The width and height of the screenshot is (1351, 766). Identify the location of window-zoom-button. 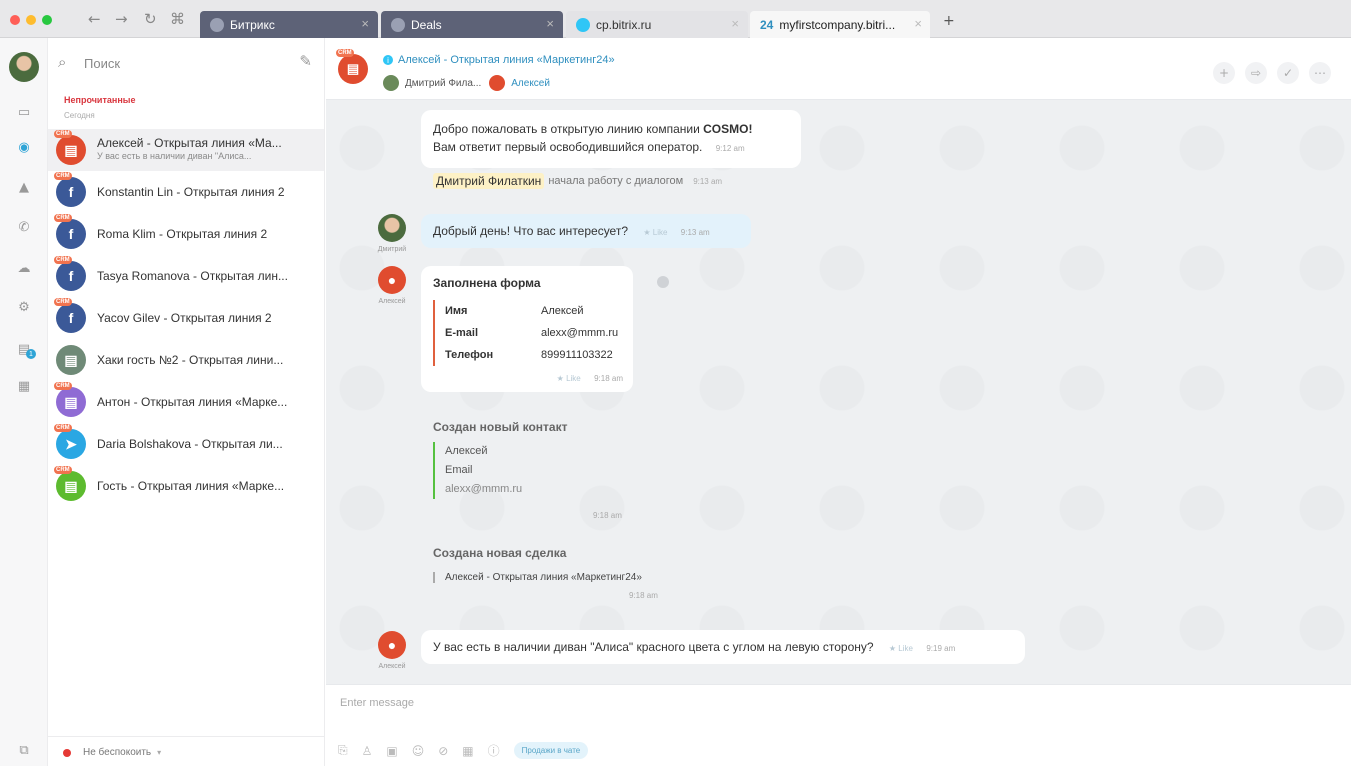
(47, 20).